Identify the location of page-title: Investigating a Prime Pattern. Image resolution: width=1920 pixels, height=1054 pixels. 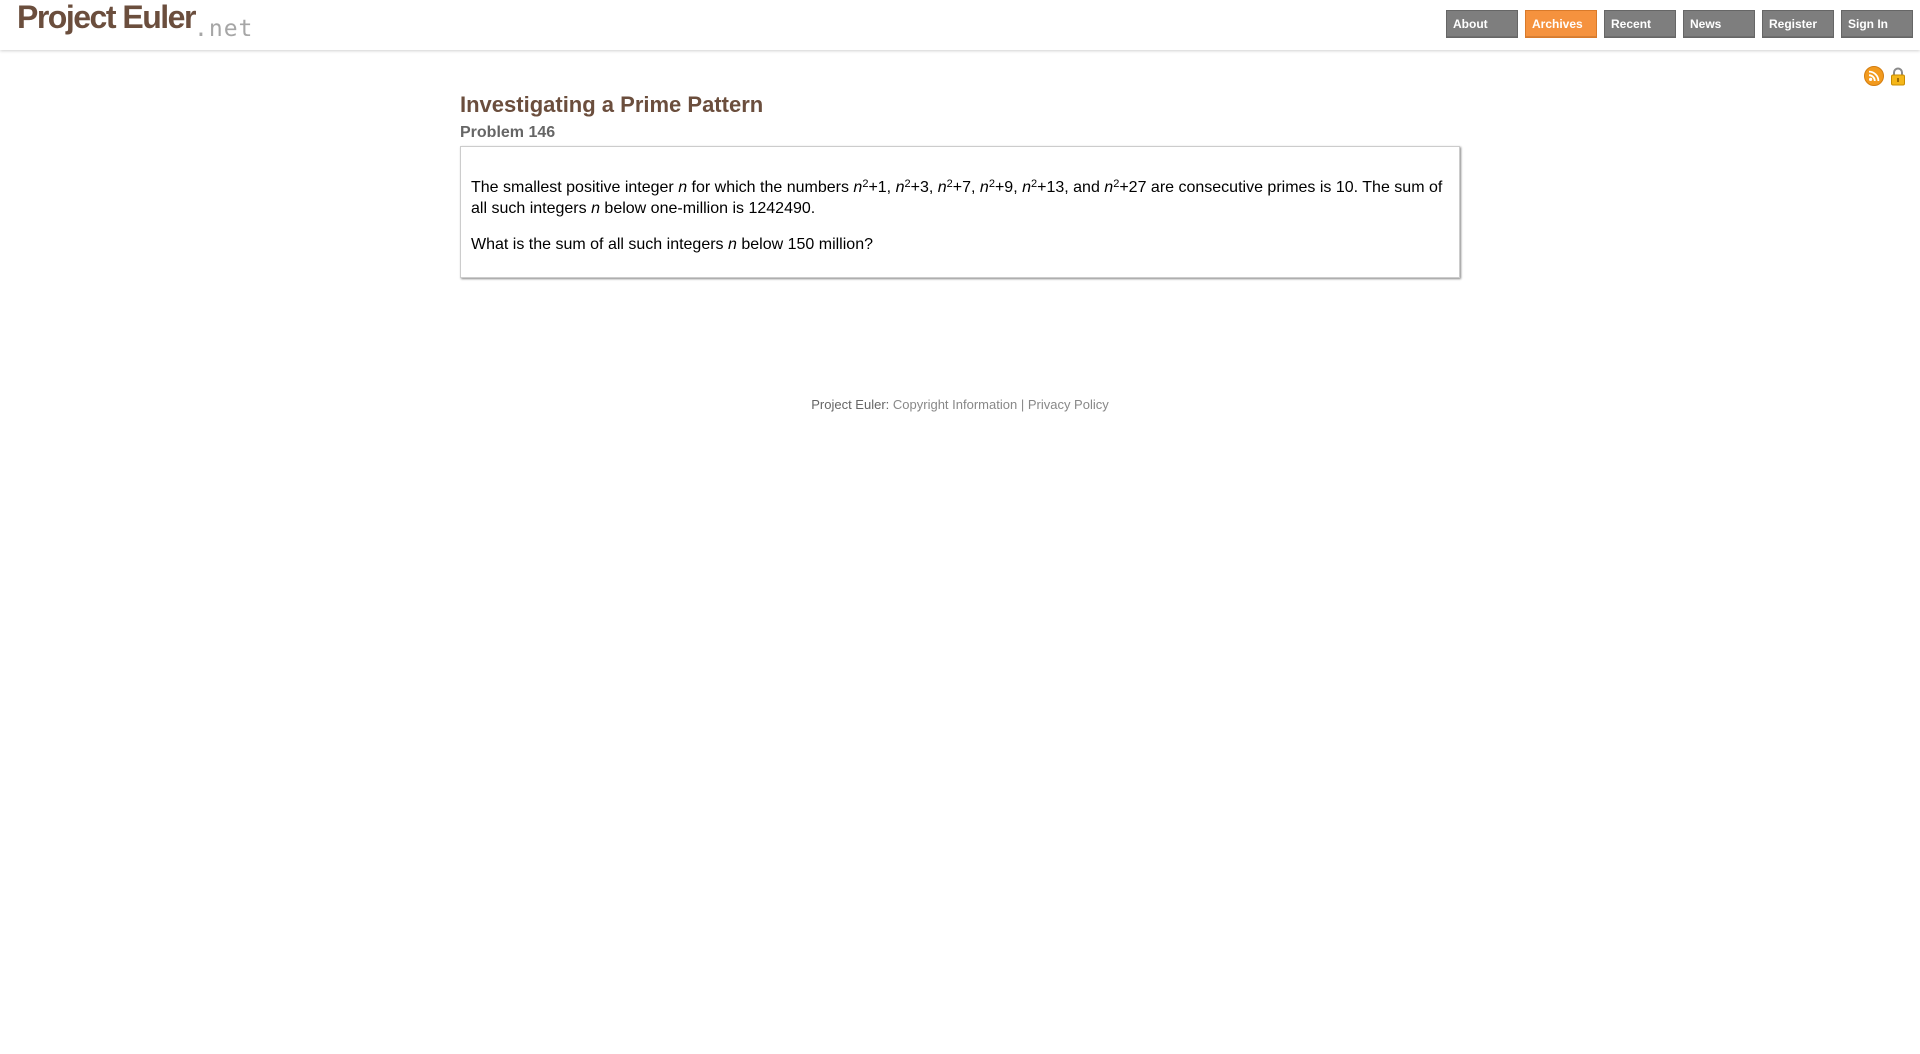
(612, 104).